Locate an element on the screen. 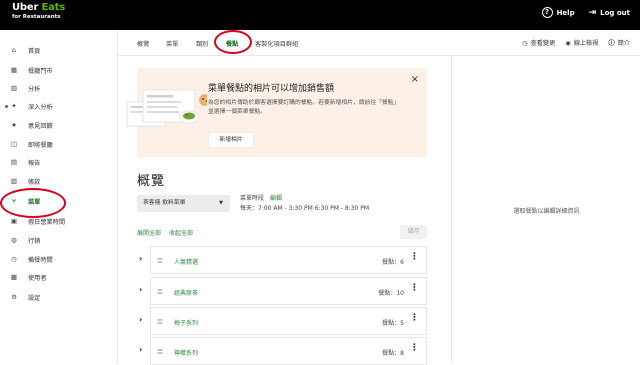 This screenshot has width=640, height=365. save-button: 儲存 is located at coordinates (413, 232).